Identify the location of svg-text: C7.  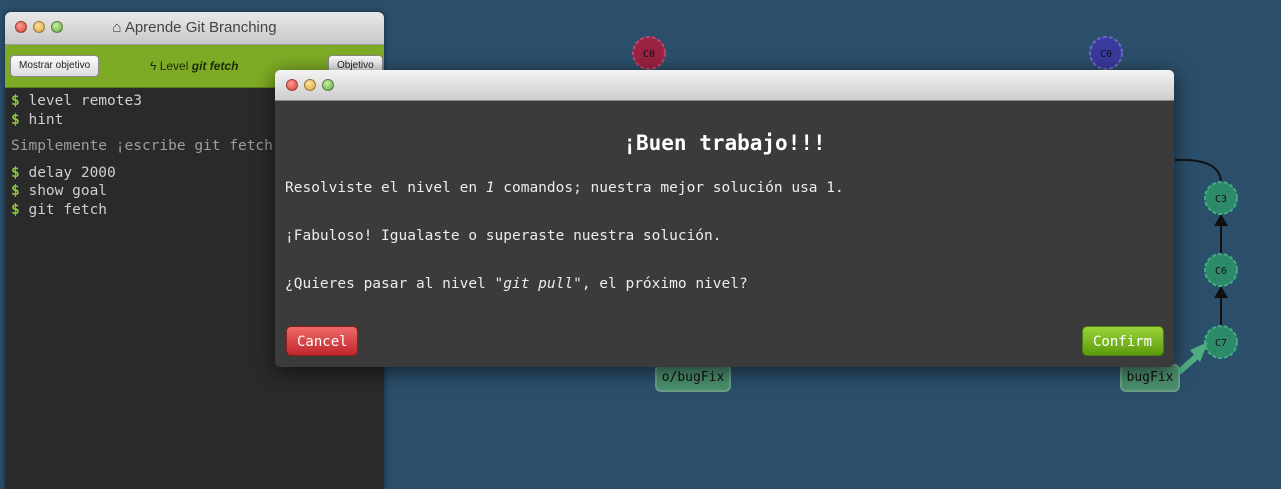
(1221, 343).